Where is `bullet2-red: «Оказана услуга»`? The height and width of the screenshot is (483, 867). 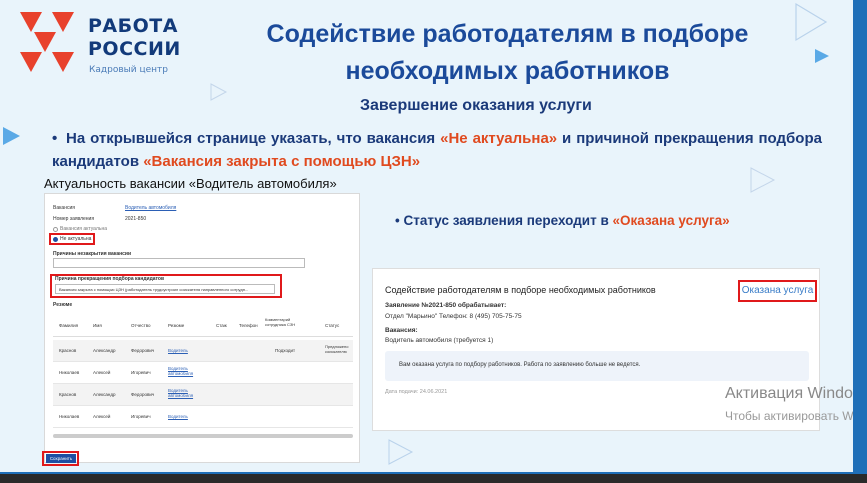
bullet2-red: «Оказана услуга» is located at coordinates (671, 220).